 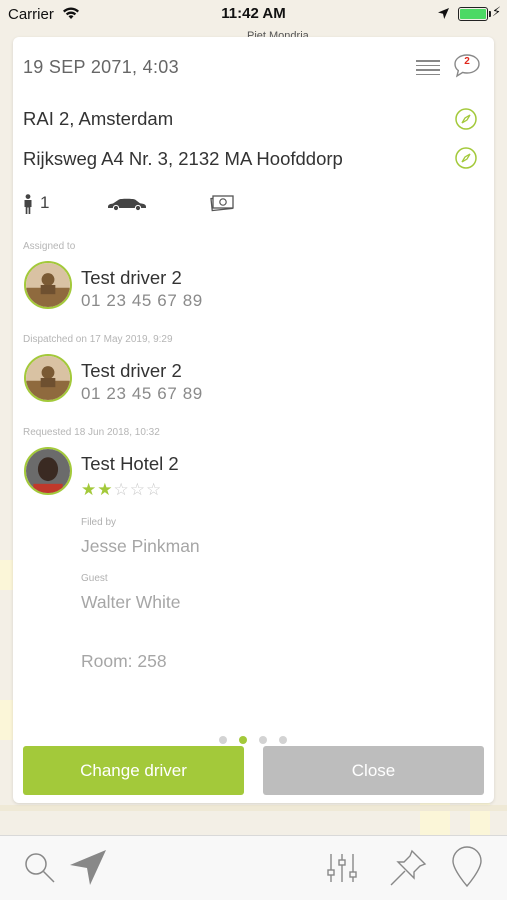 I want to click on dispatched-label: Dispatched on 17 May 2019, 9:29, so click(x=98, y=339).